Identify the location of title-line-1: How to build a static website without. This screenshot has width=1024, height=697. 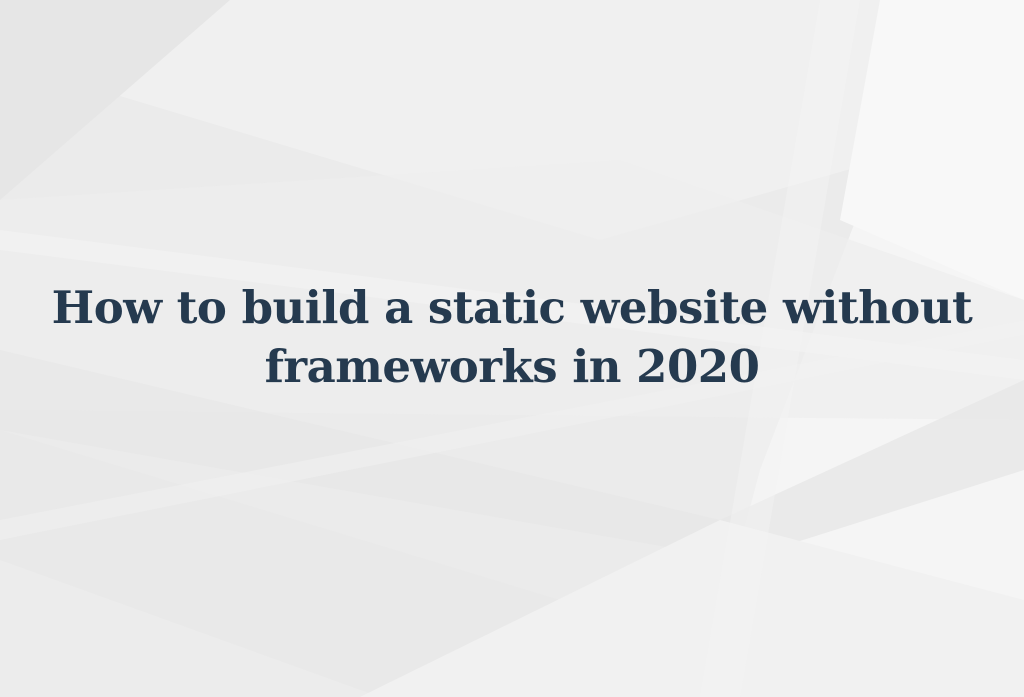
(512, 307).